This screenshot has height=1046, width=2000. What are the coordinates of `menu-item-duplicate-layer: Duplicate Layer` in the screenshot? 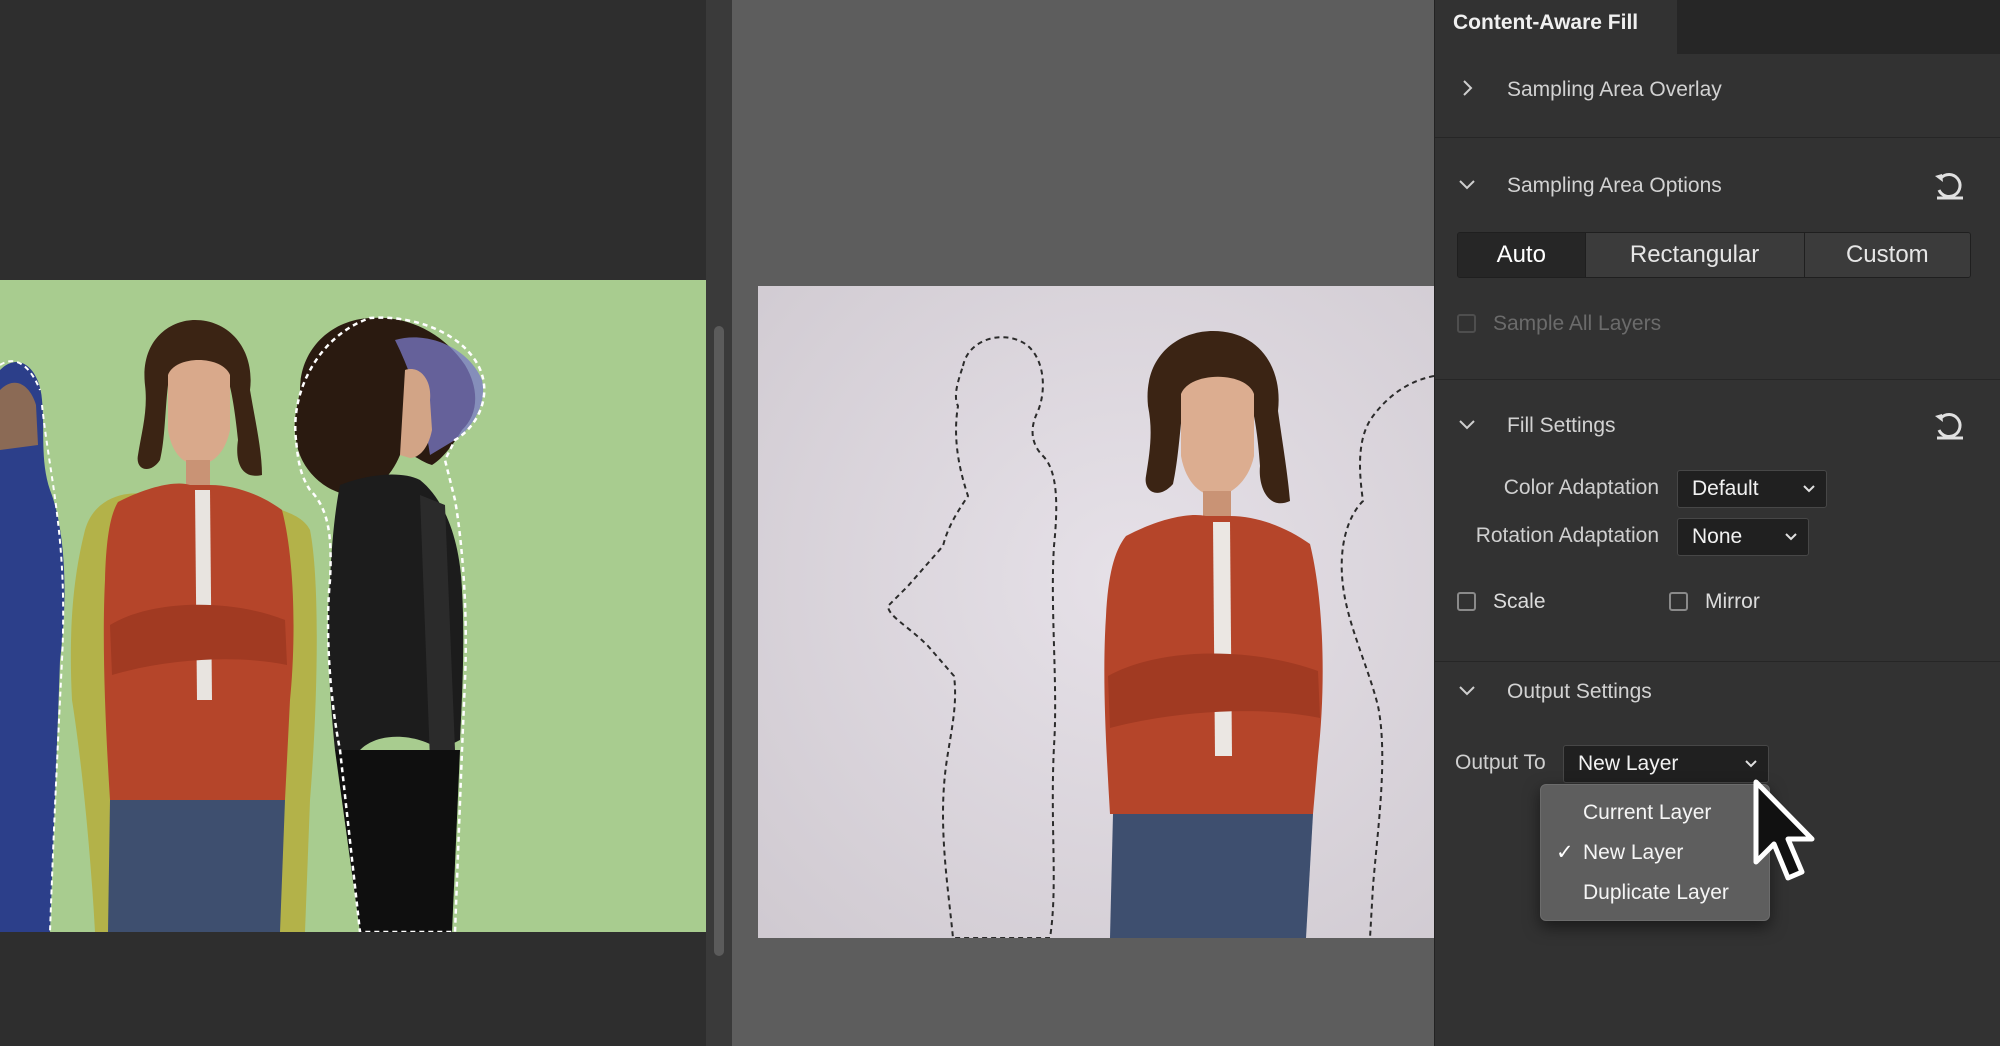 It's located at (1655, 893).